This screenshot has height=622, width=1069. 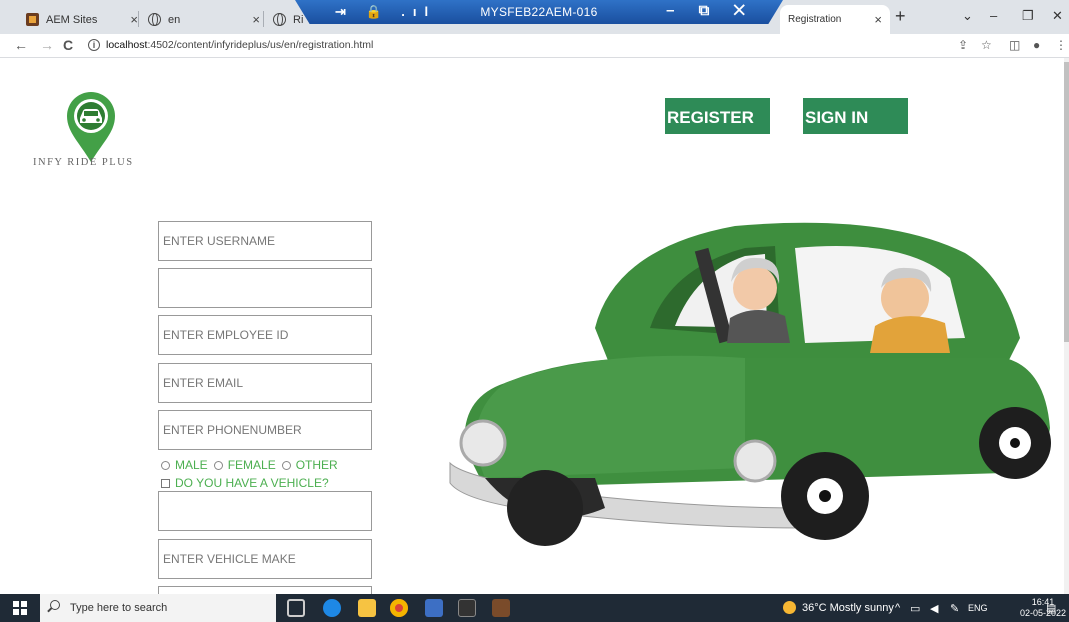 What do you see at coordinates (265, 335) in the screenshot?
I see `employee-id-field` at bounding box center [265, 335].